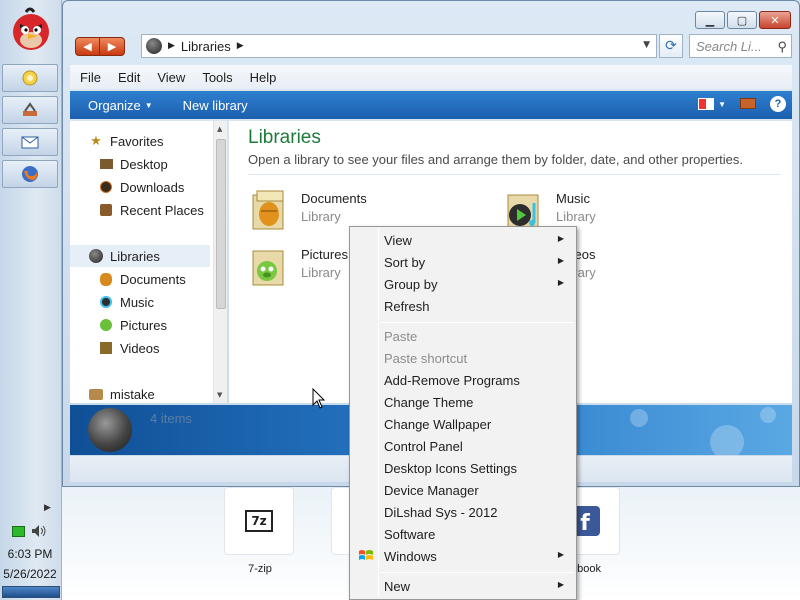 Image resolution: width=800 pixels, height=600 pixels. What do you see at coordinates (215, 105) in the screenshot?
I see `new-library-button: New library` at bounding box center [215, 105].